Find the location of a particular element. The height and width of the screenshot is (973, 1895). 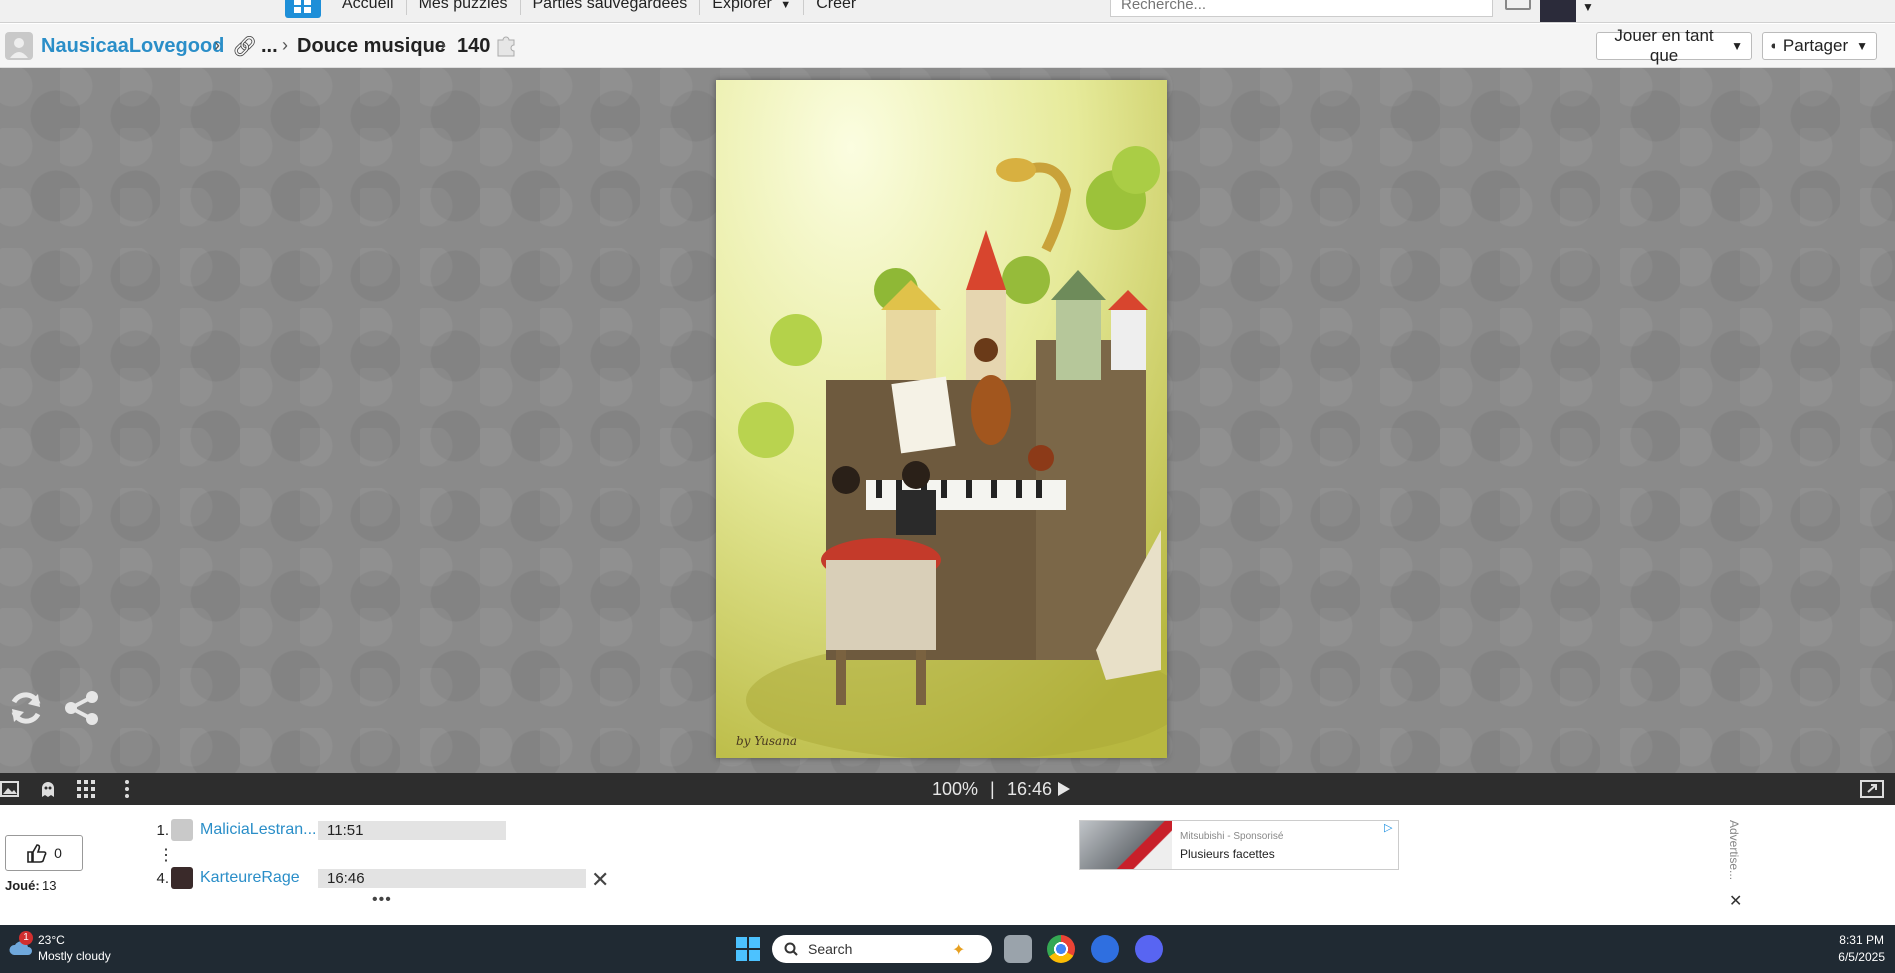

play-icon is located at coordinates (1064, 789).